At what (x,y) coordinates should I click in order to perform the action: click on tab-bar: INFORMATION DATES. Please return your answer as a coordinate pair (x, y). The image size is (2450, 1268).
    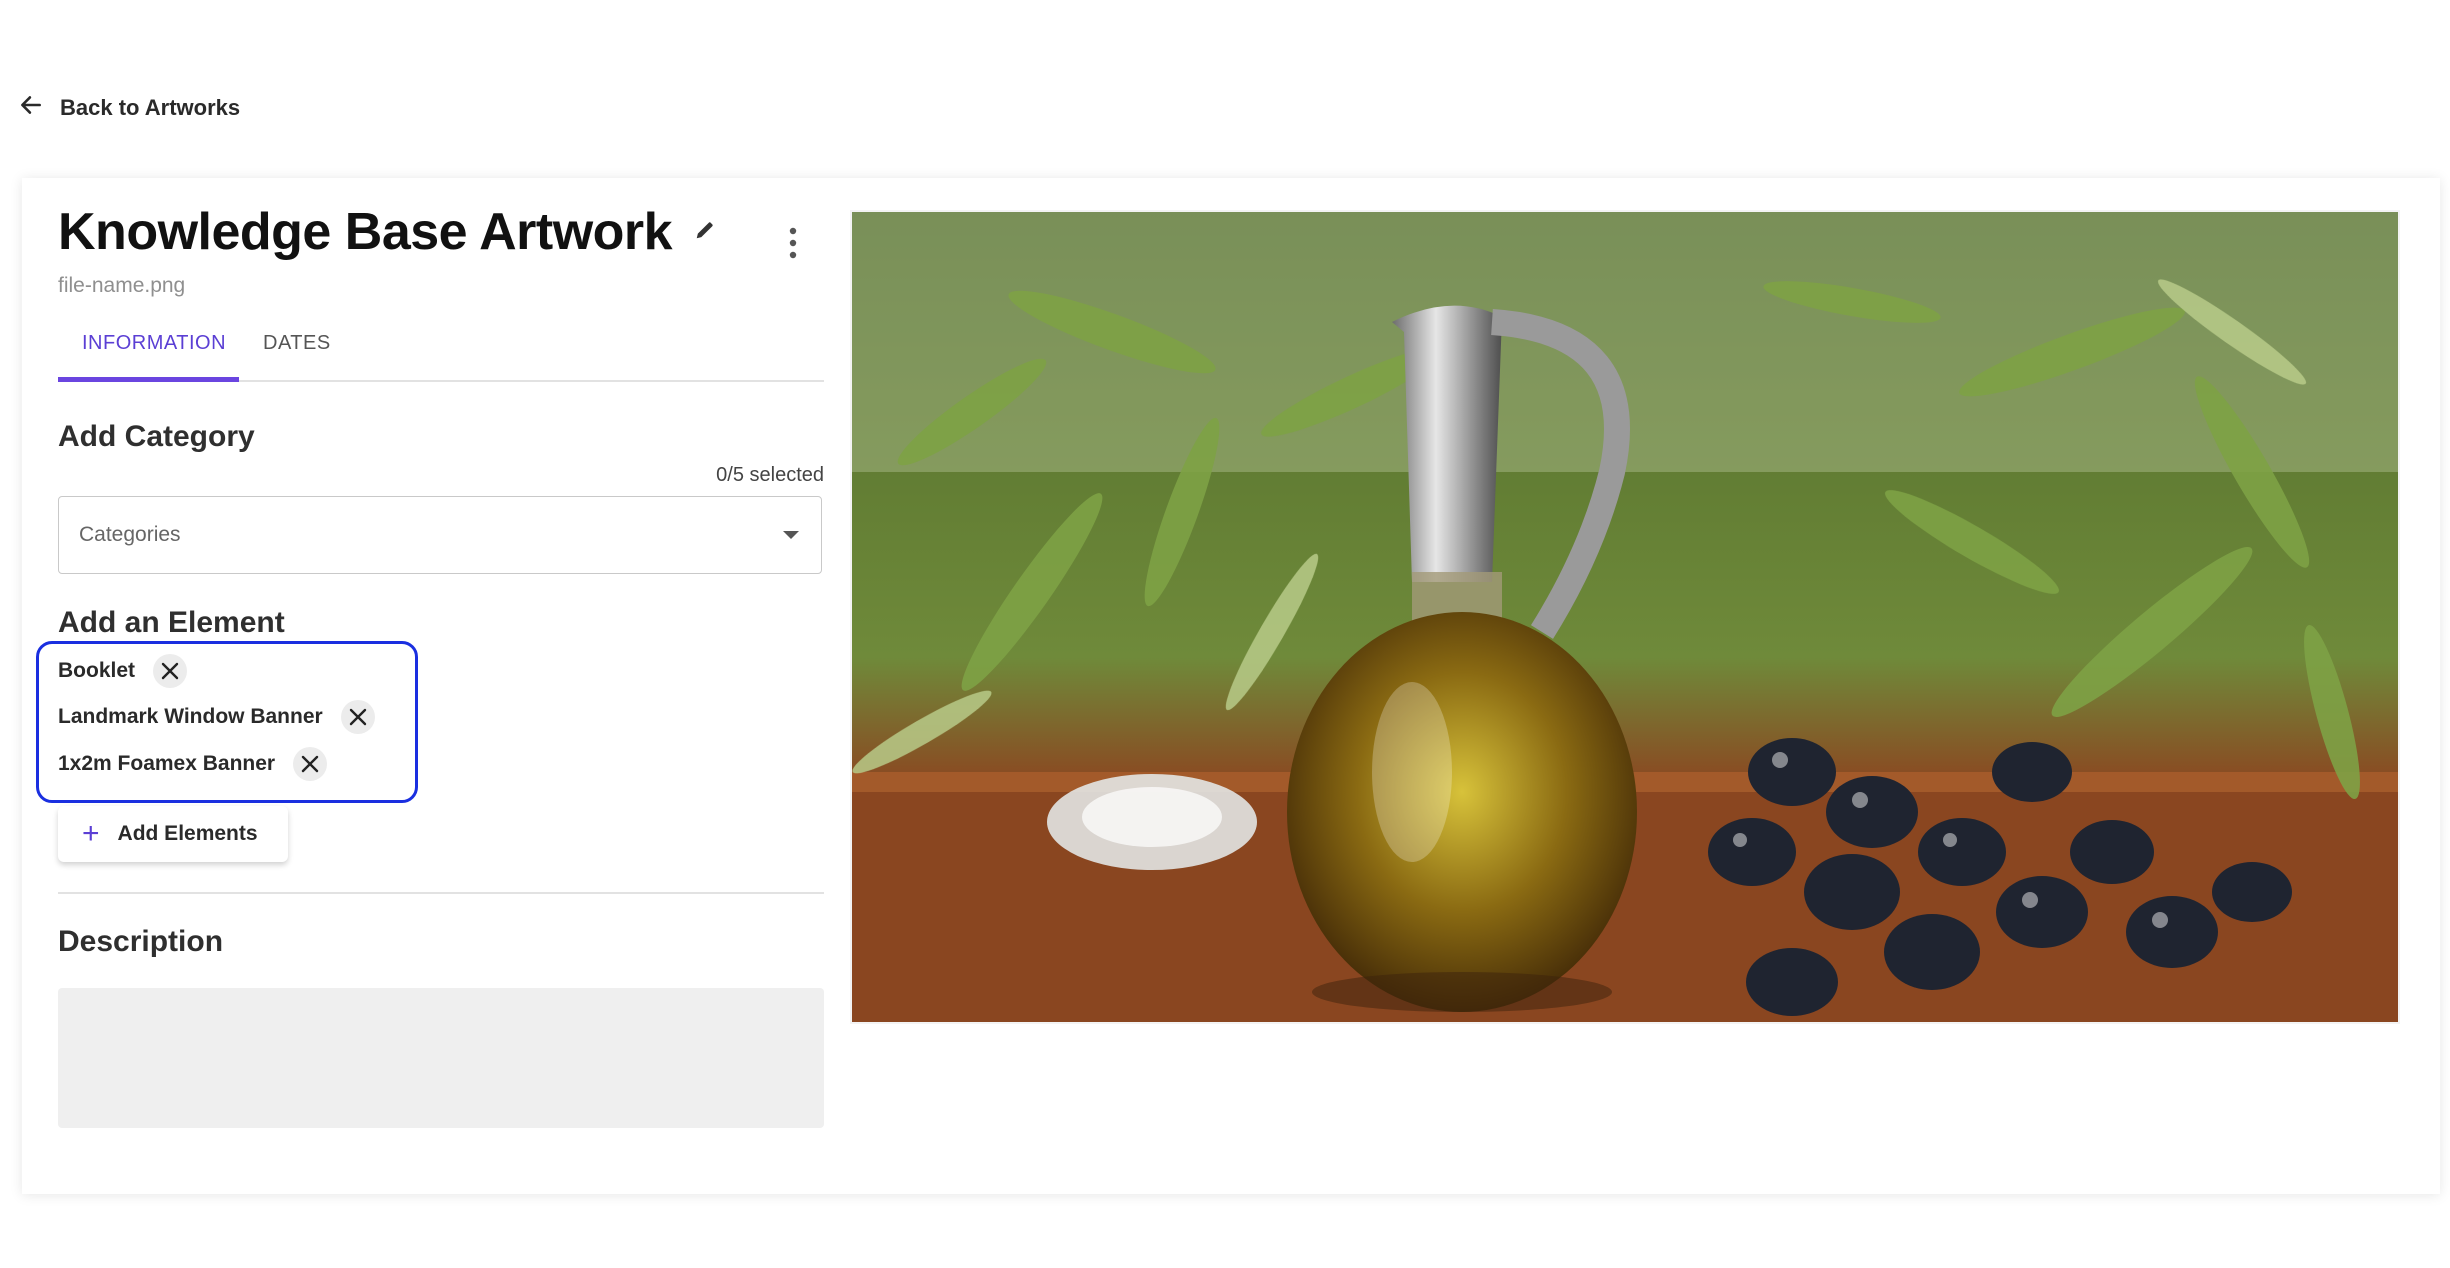
    Looking at the image, I should click on (441, 348).